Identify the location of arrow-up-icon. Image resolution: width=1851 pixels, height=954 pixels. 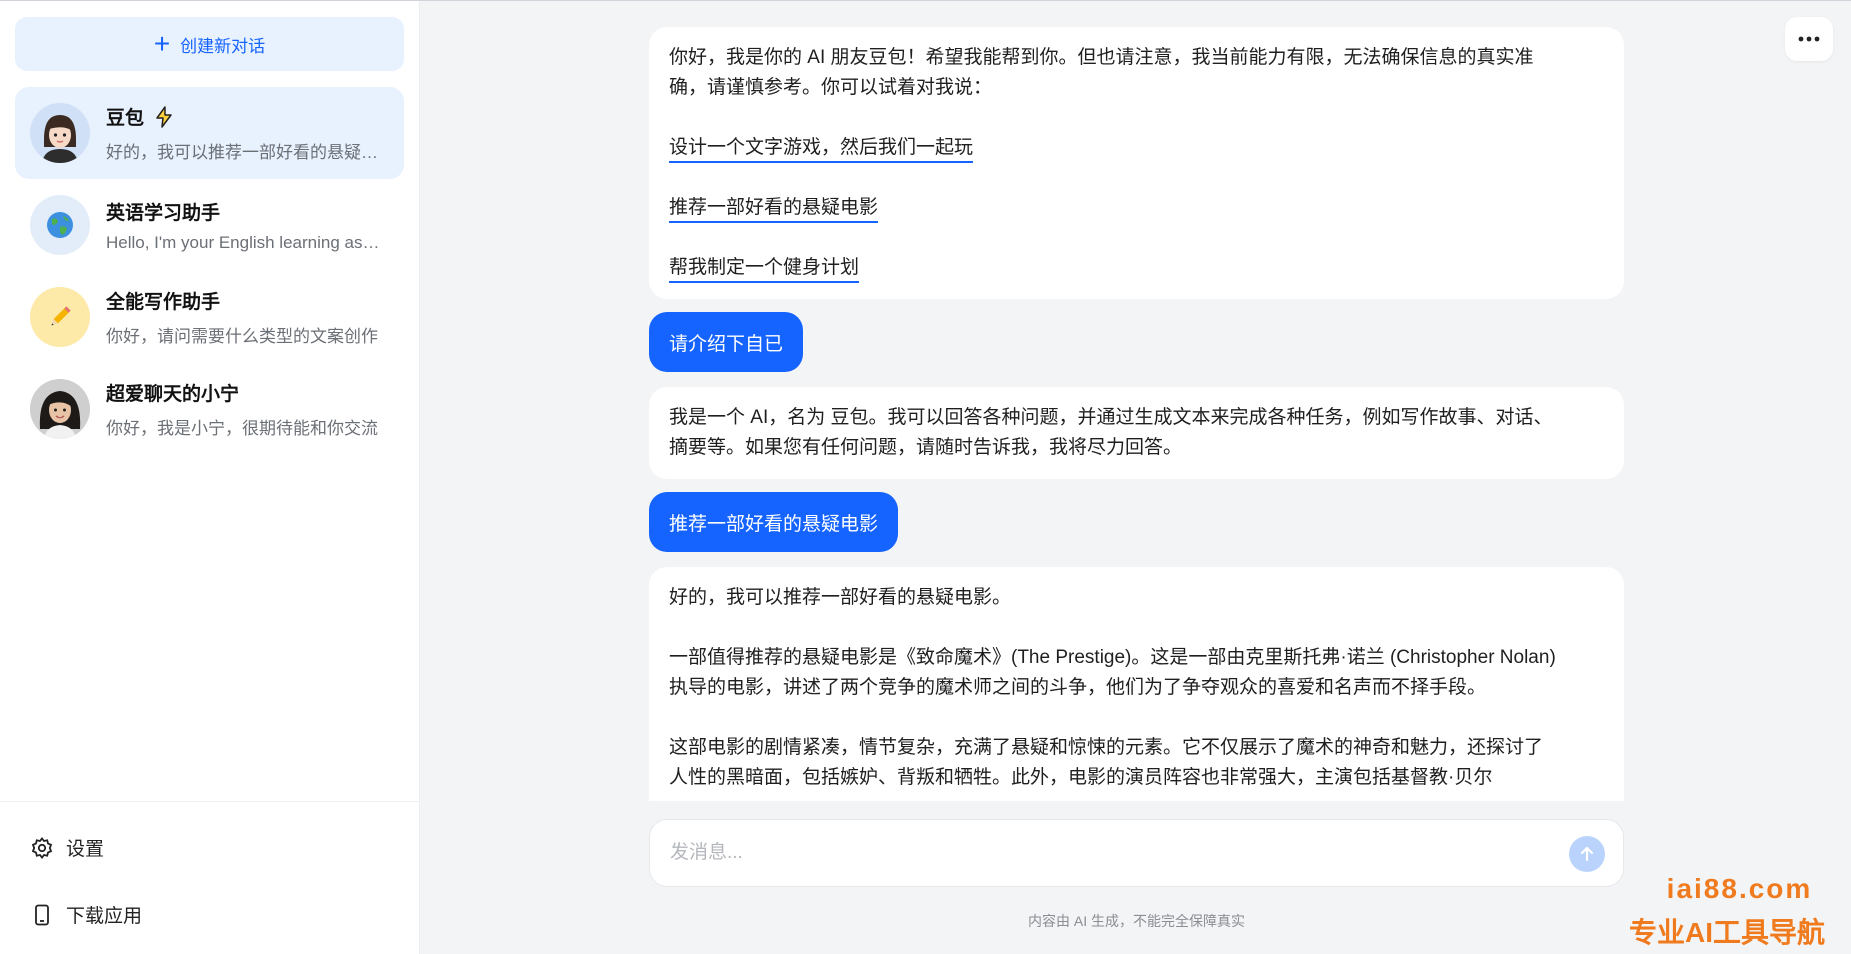
(1587, 854).